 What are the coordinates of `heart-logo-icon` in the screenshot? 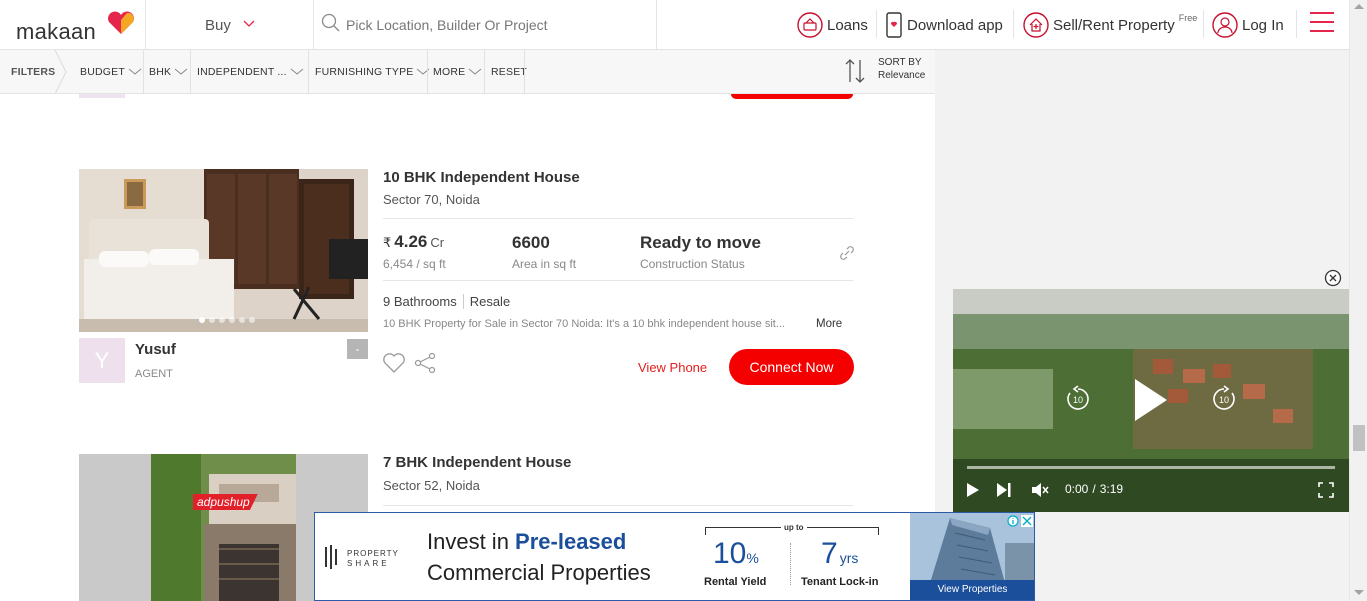 It's located at (121, 22).